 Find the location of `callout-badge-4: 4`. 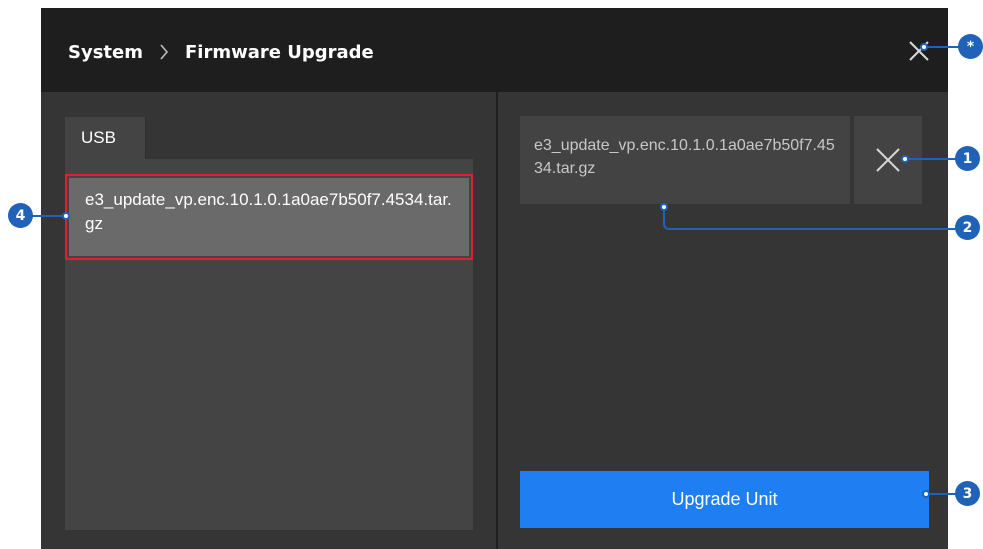

callout-badge-4: 4 is located at coordinates (20, 215).